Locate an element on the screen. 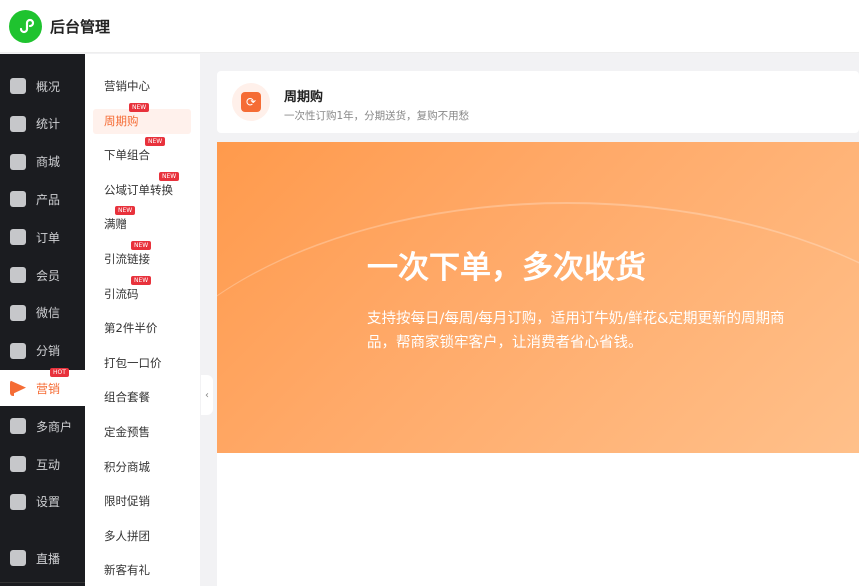 Image resolution: width=859 pixels, height=586 pixels. submenu-item-label: 下单组合 is located at coordinates (127, 155).